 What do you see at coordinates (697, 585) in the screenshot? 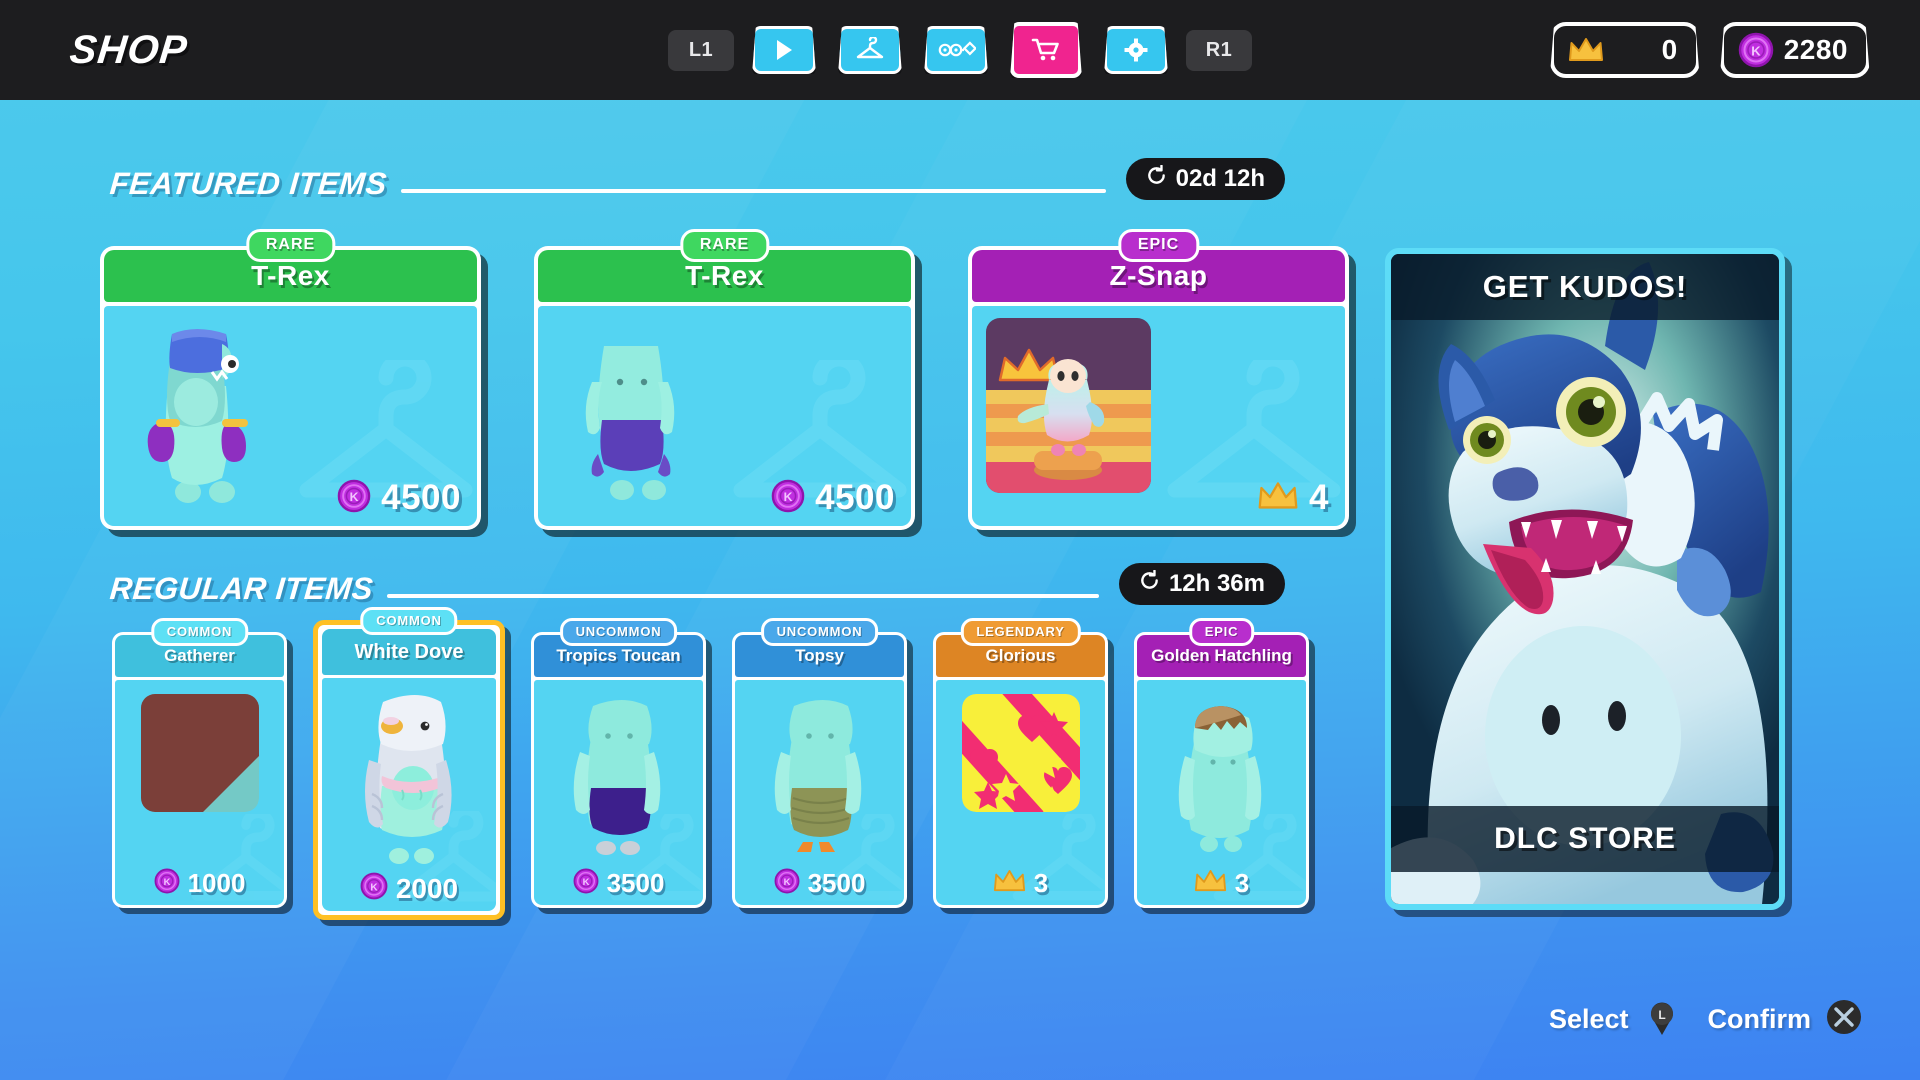
I see `regular-section-header: REGULAR ITEMS 12h 36m` at bounding box center [697, 585].